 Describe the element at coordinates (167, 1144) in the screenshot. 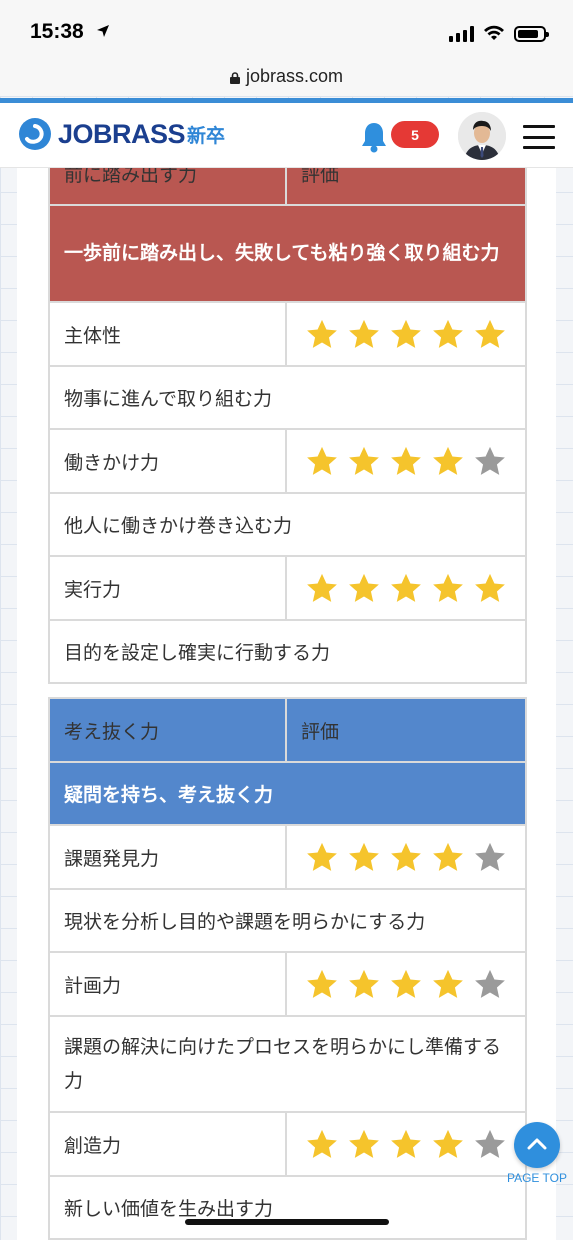

I see `skill-name: 創造力` at that location.